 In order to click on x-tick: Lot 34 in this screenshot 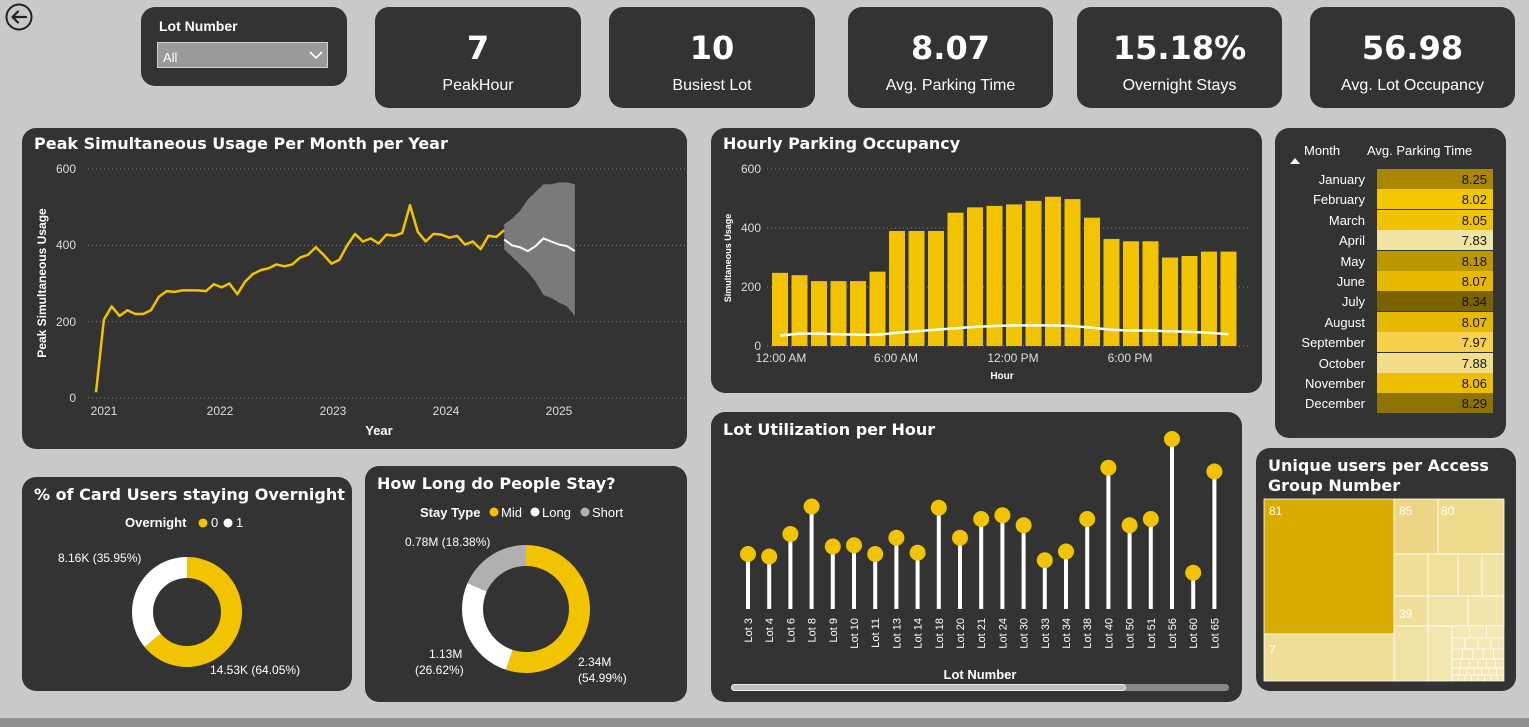, I will do `click(1067, 633)`.